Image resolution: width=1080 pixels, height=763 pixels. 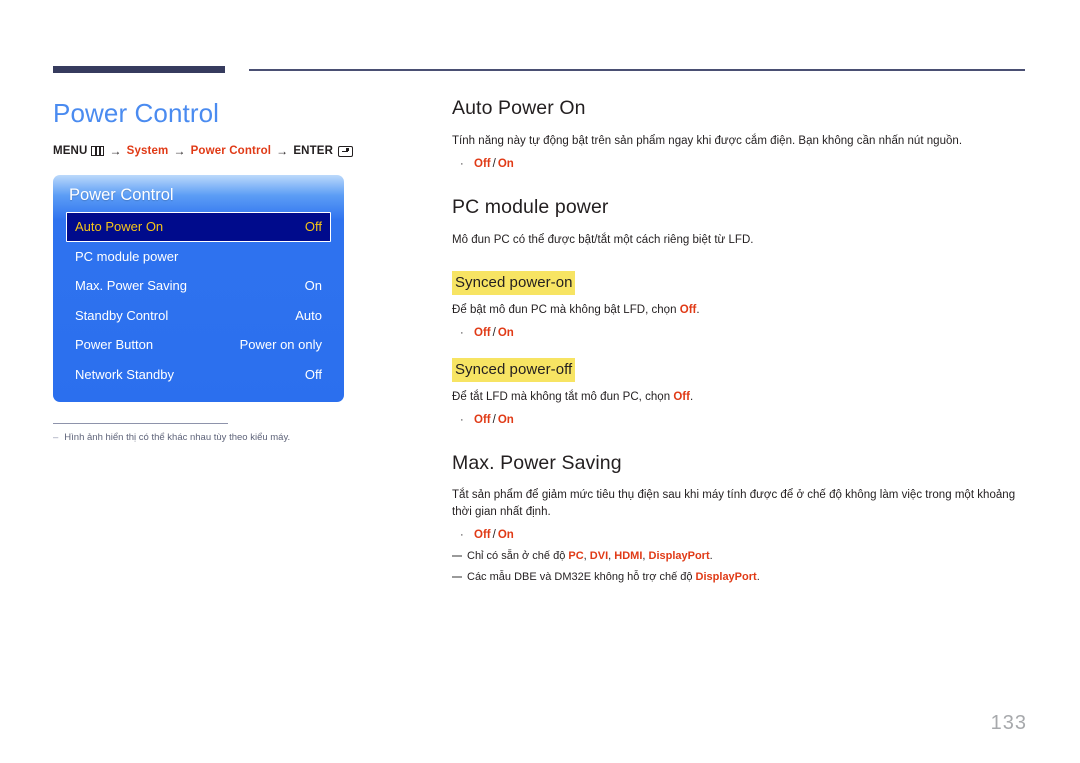 I want to click on osd-row-label: Power Button, so click(x=114, y=345).